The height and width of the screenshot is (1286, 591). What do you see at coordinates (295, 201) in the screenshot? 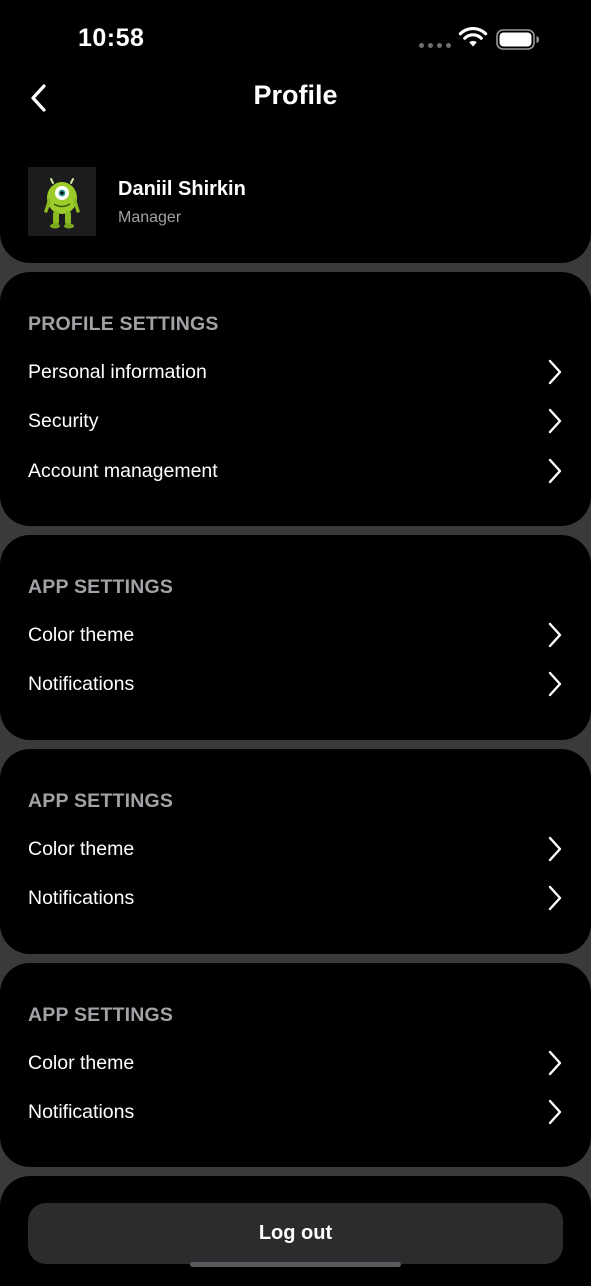
I see `profile-summary: Daniil Shirkin Manager` at bounding box center [295, 201].